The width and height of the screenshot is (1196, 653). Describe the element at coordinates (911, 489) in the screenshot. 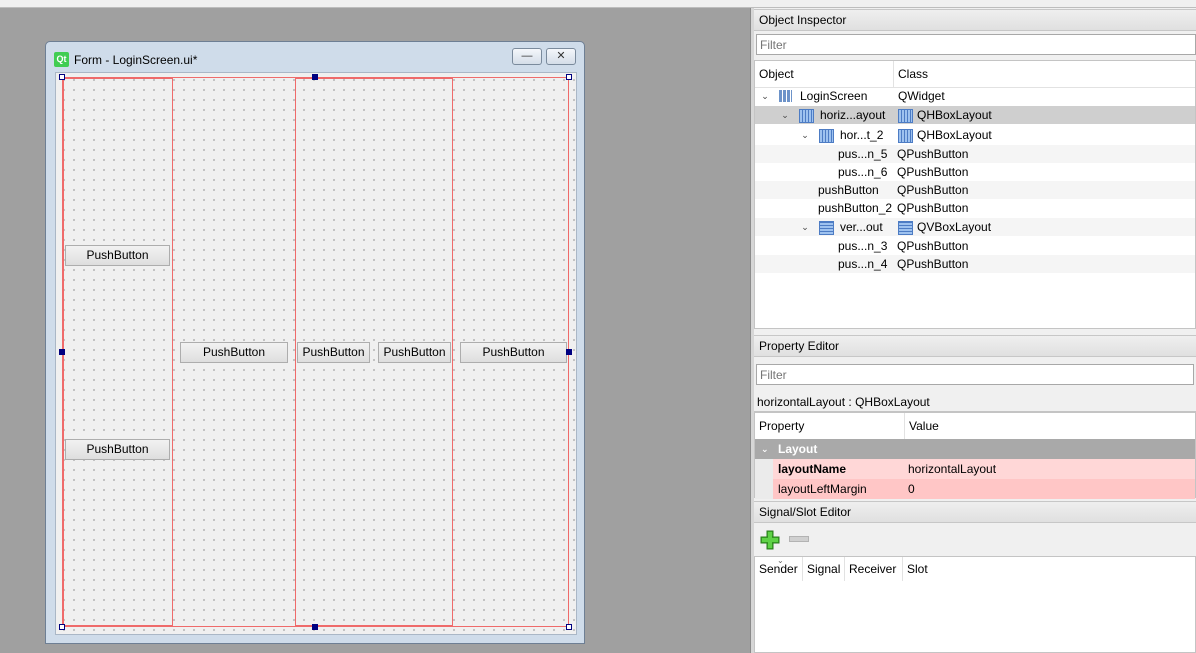

I see `property-value: 0` at that location.